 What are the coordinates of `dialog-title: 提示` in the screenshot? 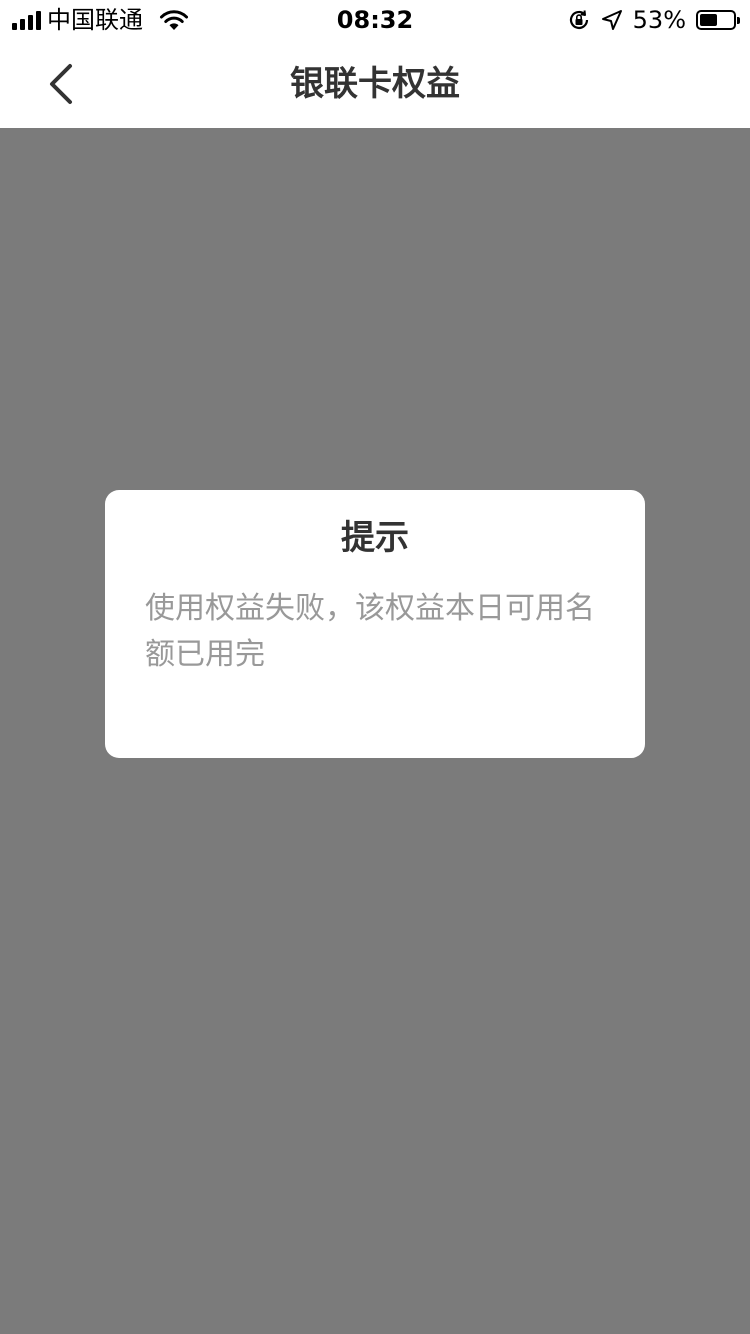 It's located at (375, 538).